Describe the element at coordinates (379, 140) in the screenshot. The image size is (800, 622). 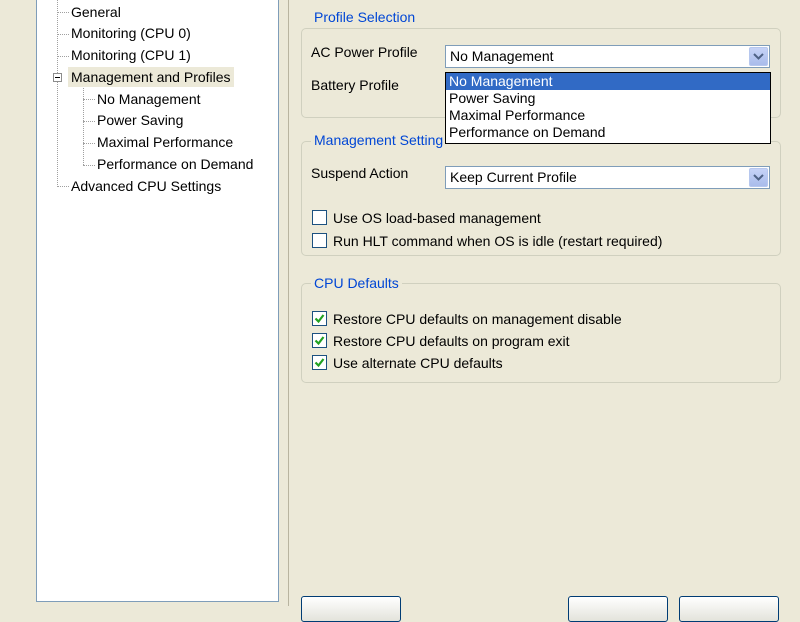
I see `management-settings-title: Management Setting` at that location.